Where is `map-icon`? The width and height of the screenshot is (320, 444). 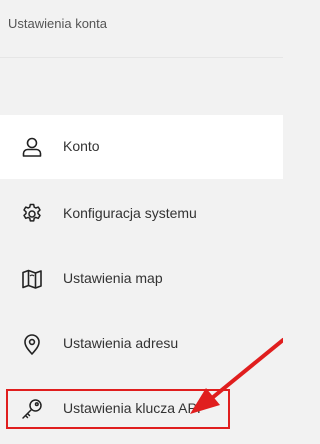 map-icon is located at coordinates (32, 279).